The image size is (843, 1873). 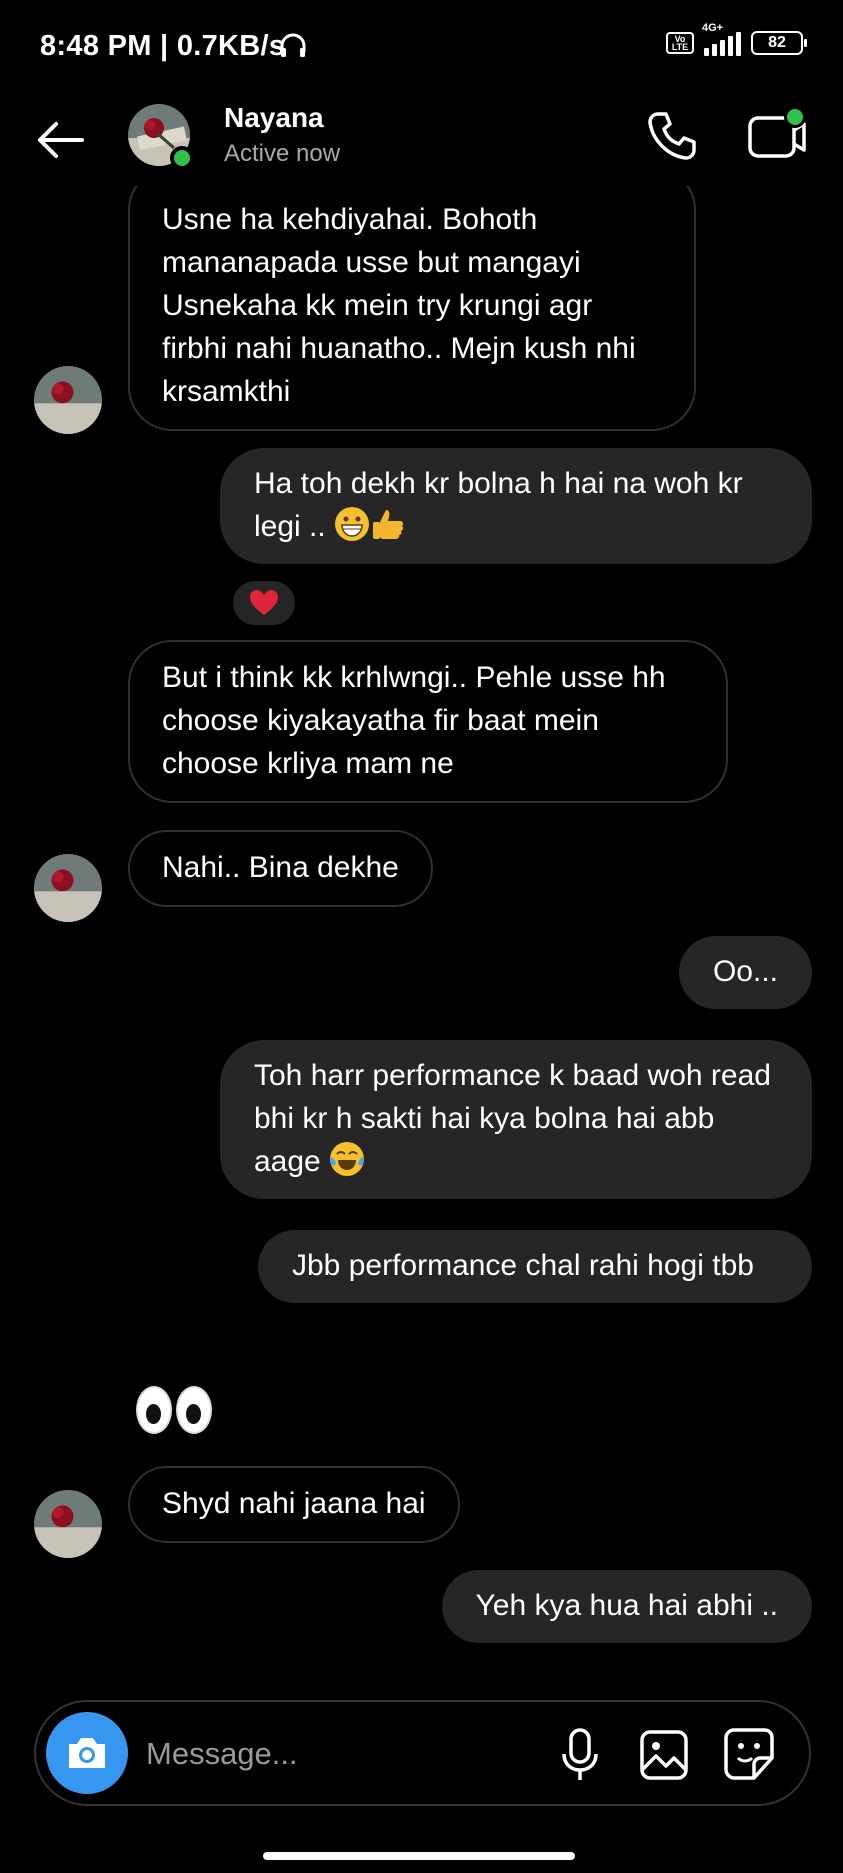 What do you see at coordinates (346, 1754) in the screenshot?
I see `message-input` at bounding box center [346, 1754].